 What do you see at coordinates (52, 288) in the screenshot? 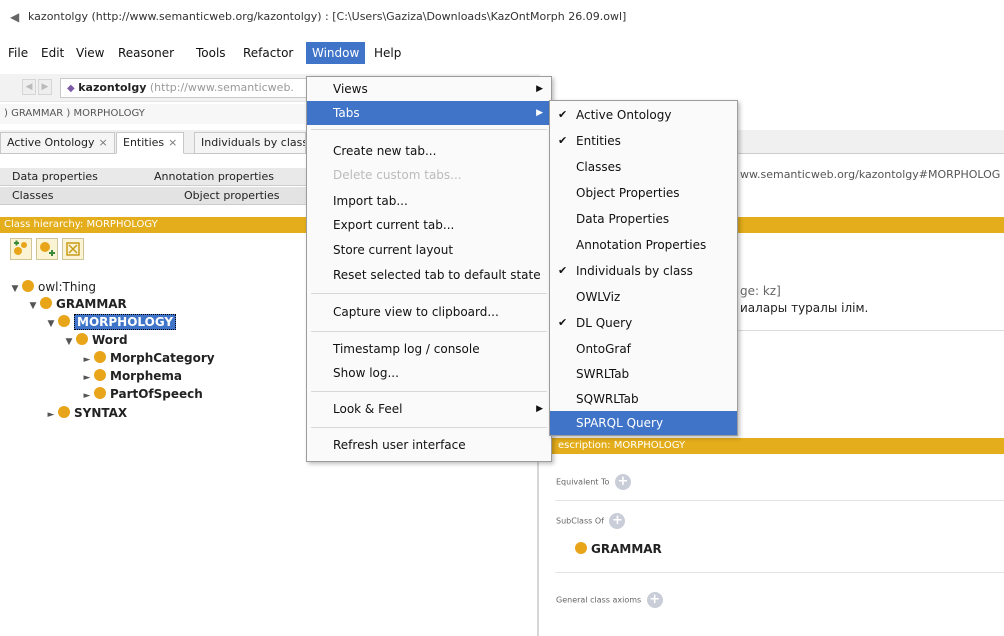
I see `tree-node-owl-thing: ▼ owl:Thing` at bounding box center [52, 288].